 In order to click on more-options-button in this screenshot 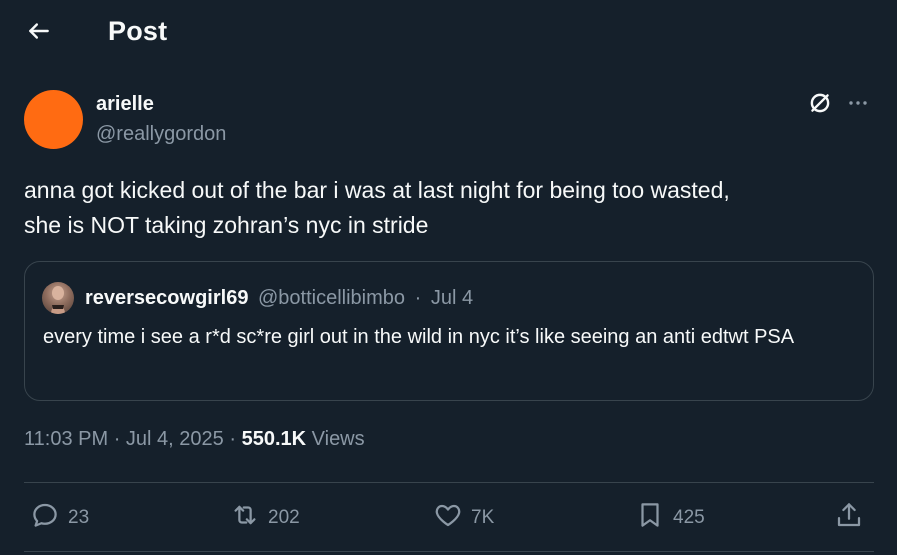, I will do `click(858, 105)`.